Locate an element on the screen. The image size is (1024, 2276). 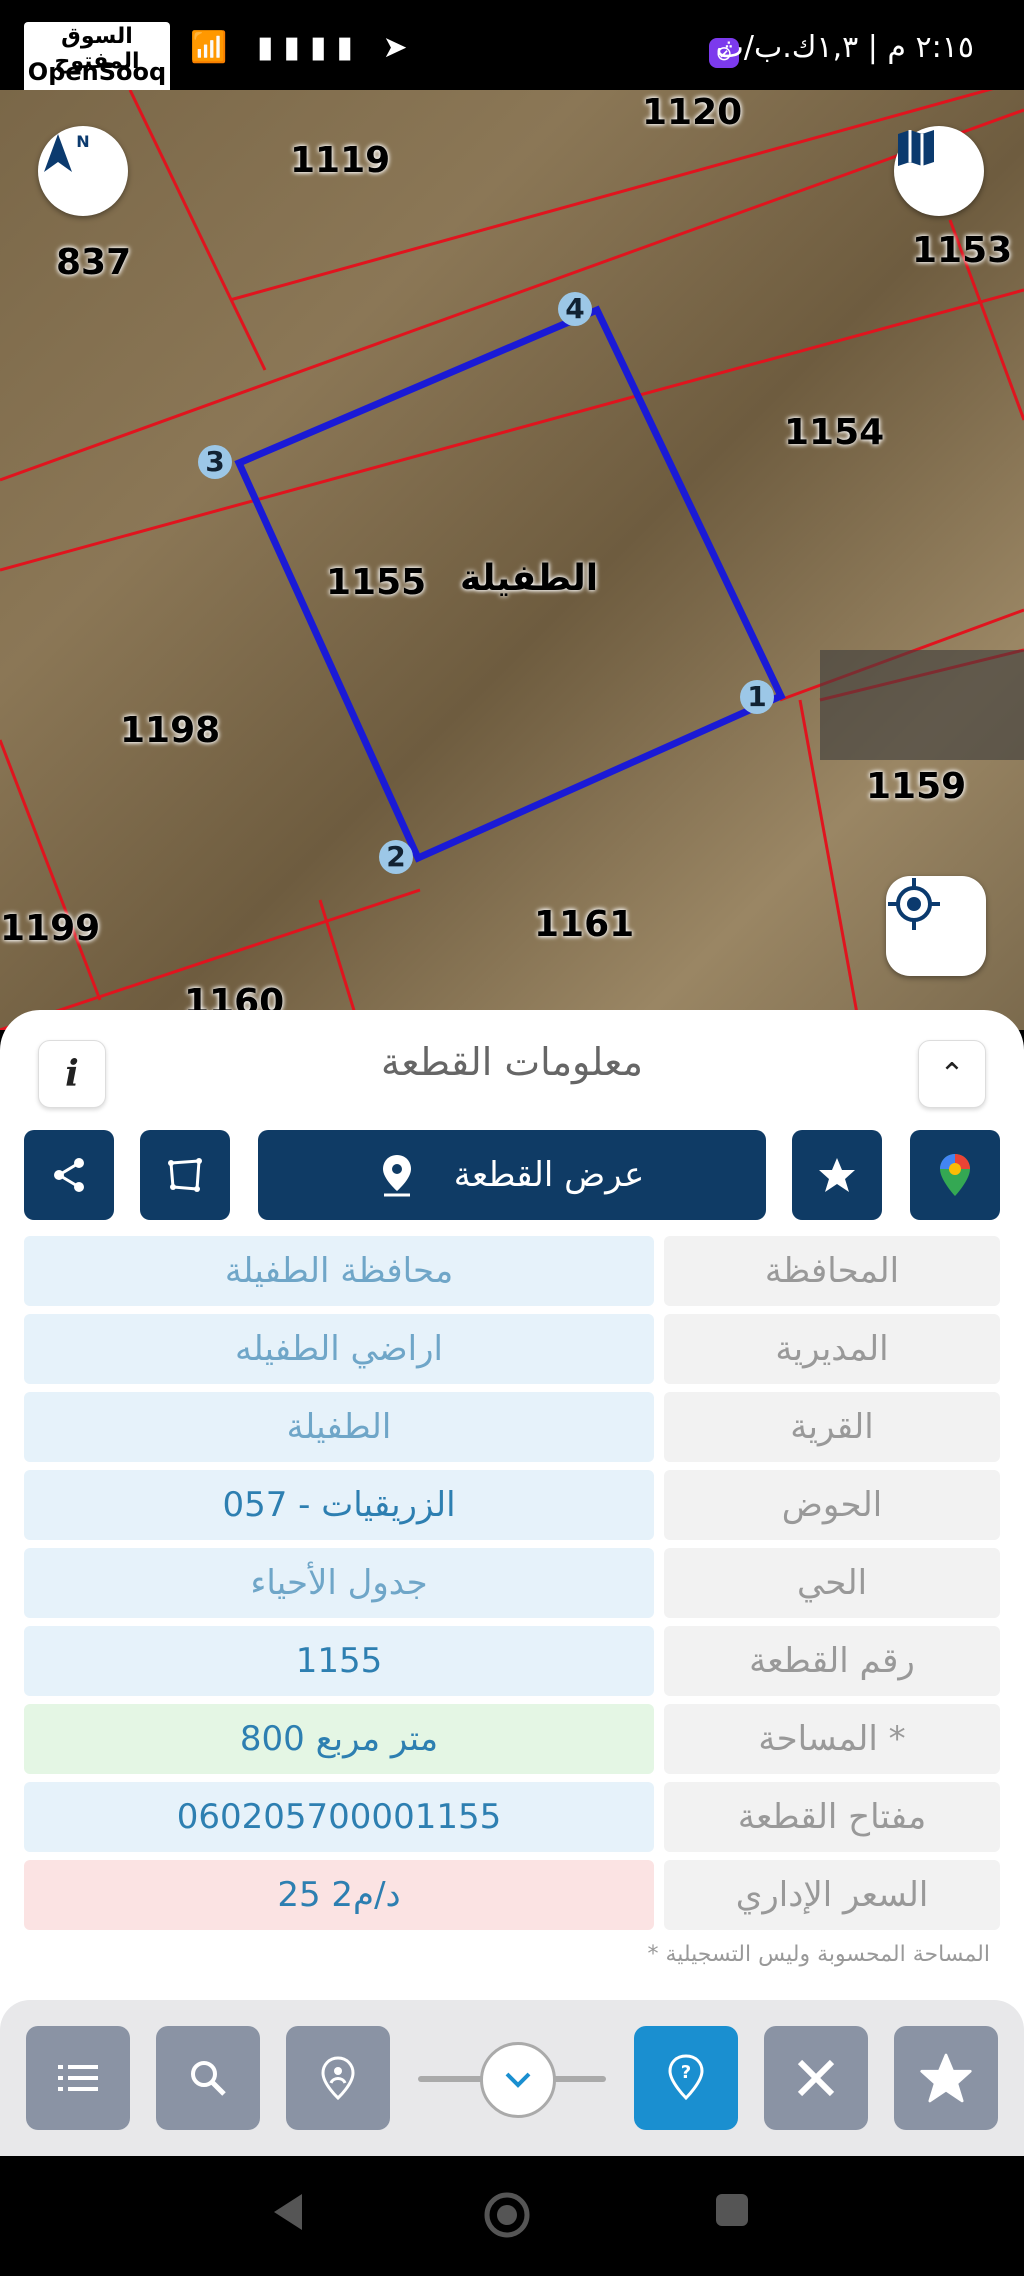
google-maps-icon is located at coordinates (955, 1175).